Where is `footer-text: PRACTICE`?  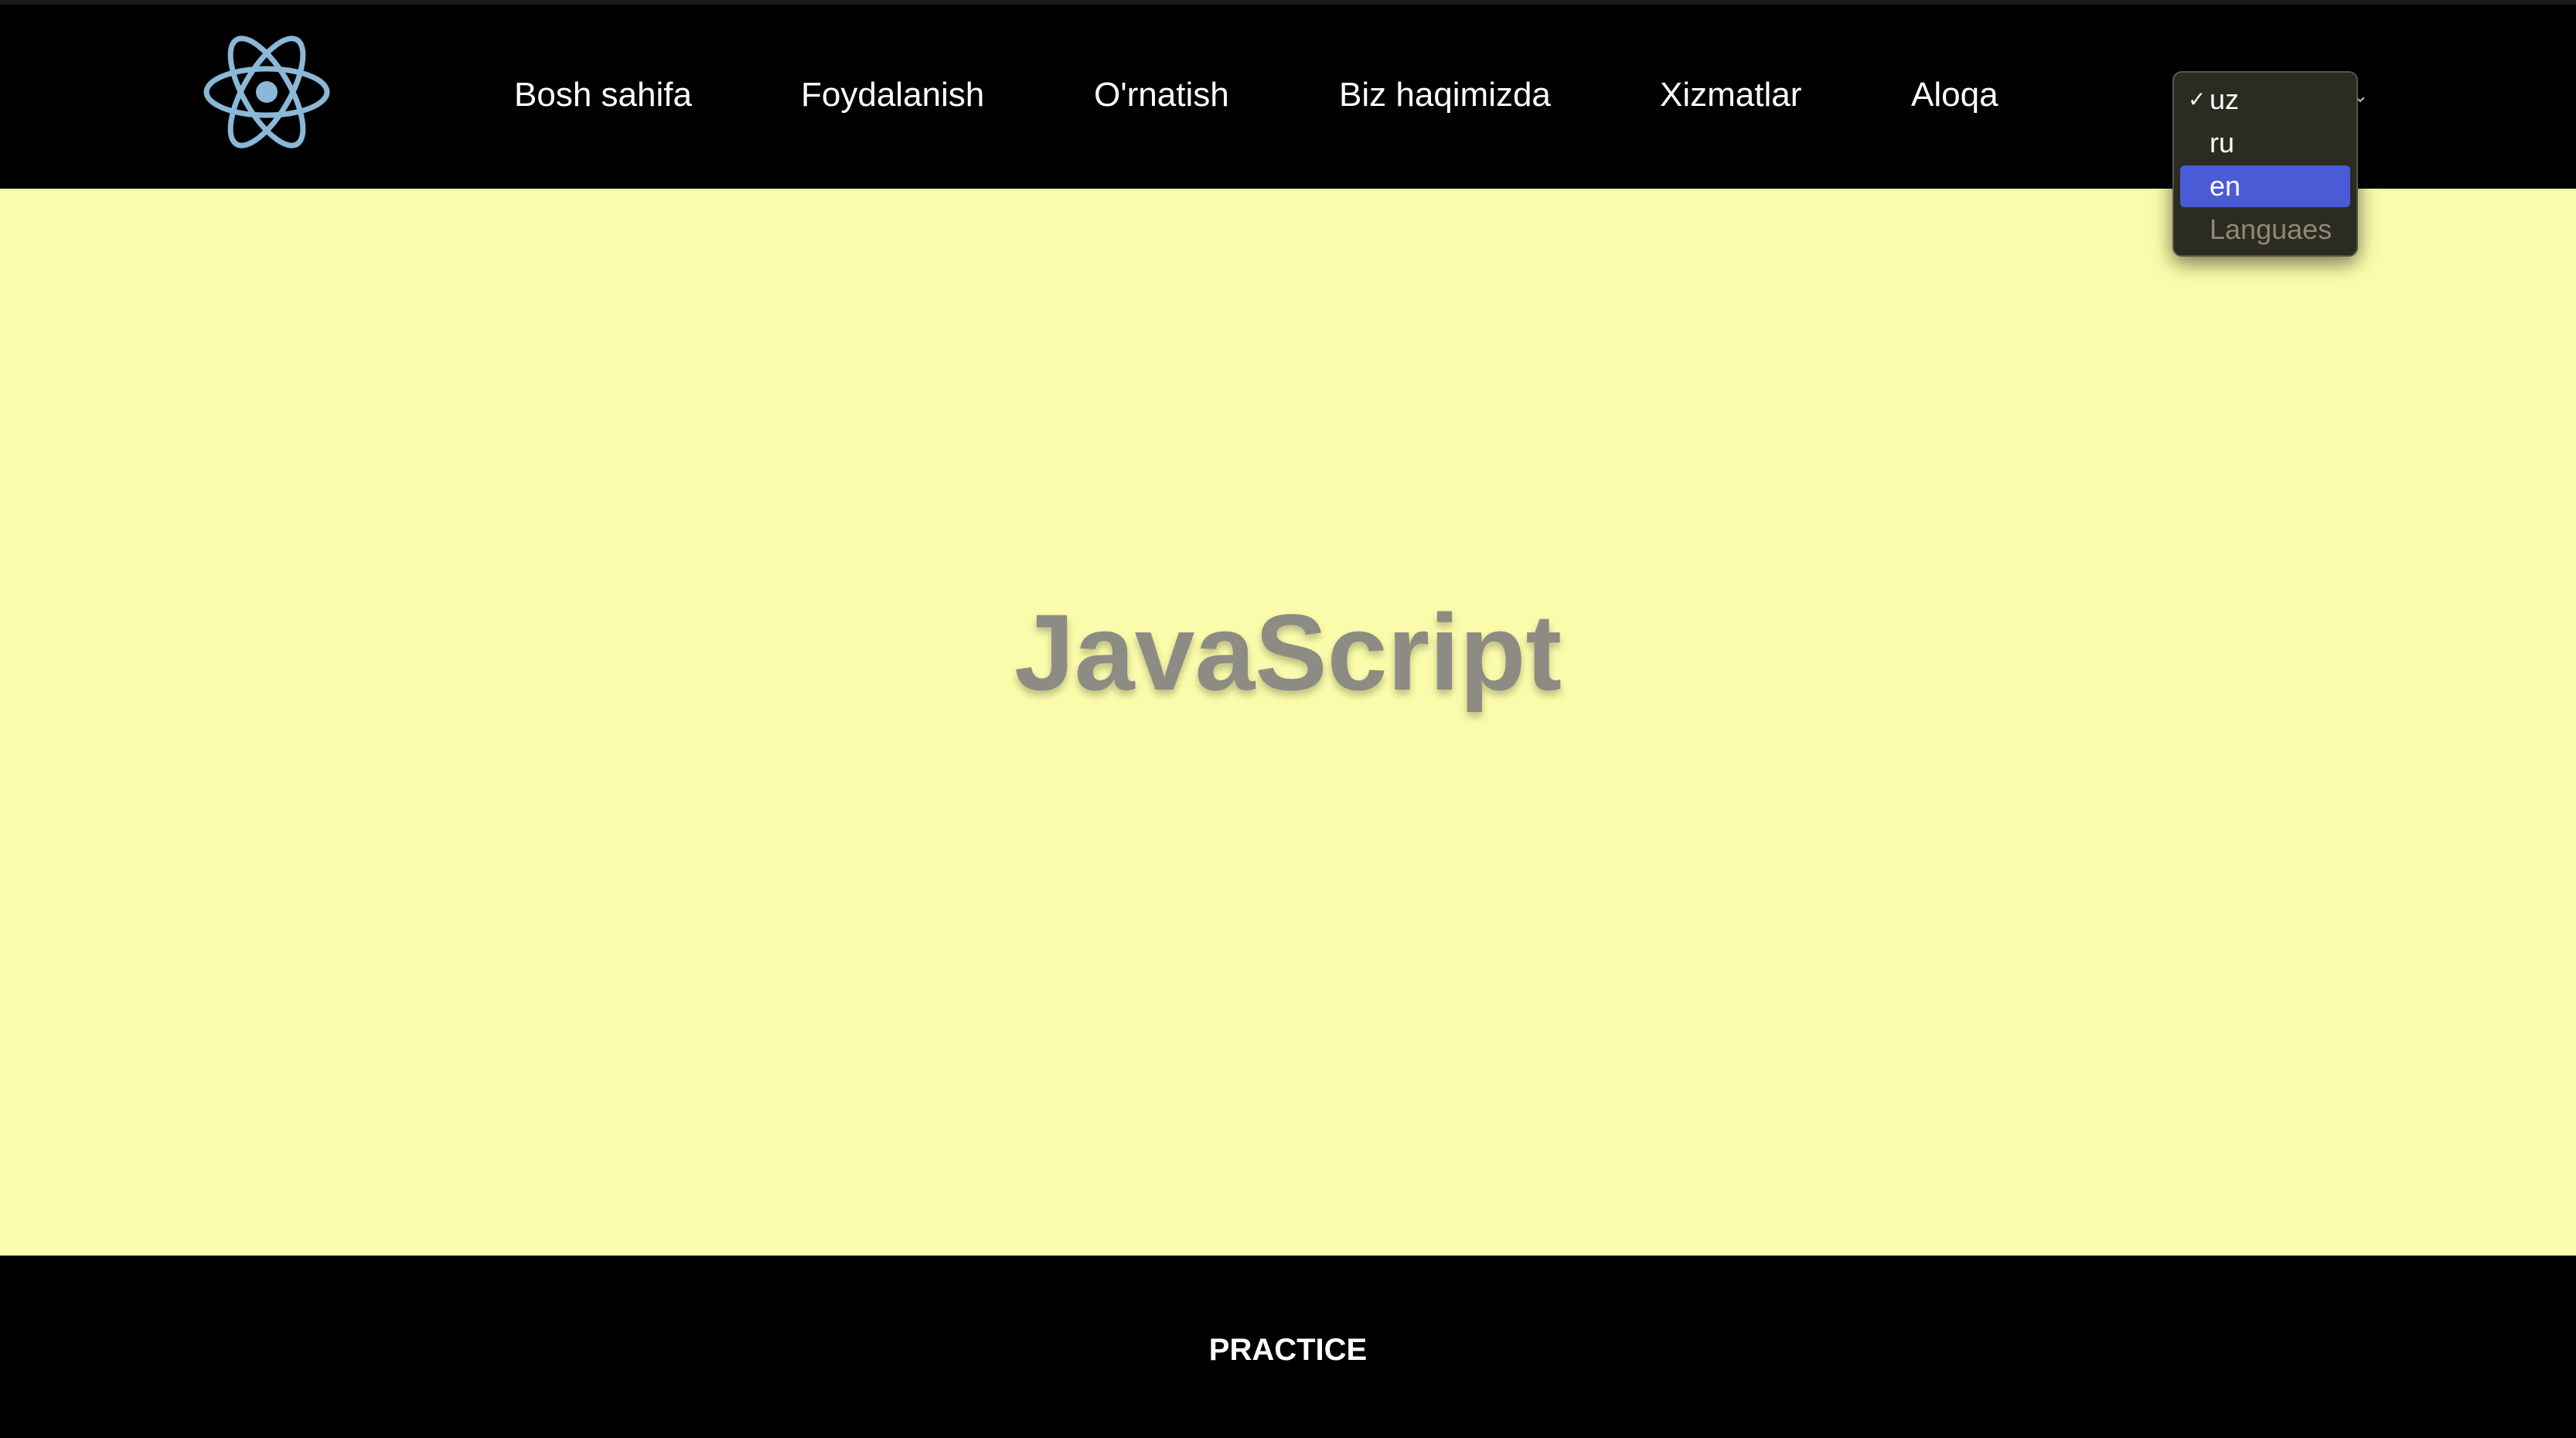 footer-text: PRACTICE is located at coordinates (1288, 1350).